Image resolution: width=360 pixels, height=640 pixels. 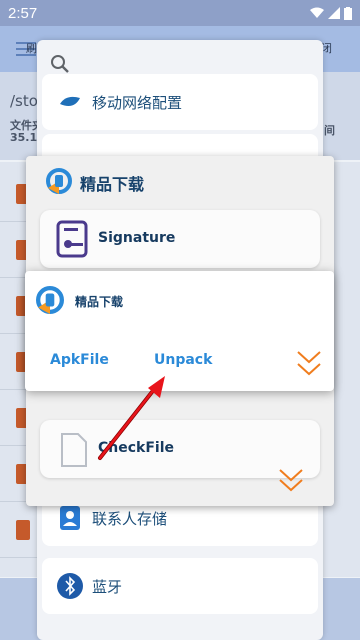 What do you see at coordinates (137, 103) in the screenshot?
I see `menu-item-label: 移动网络配置` at bounding box center [137, 103].